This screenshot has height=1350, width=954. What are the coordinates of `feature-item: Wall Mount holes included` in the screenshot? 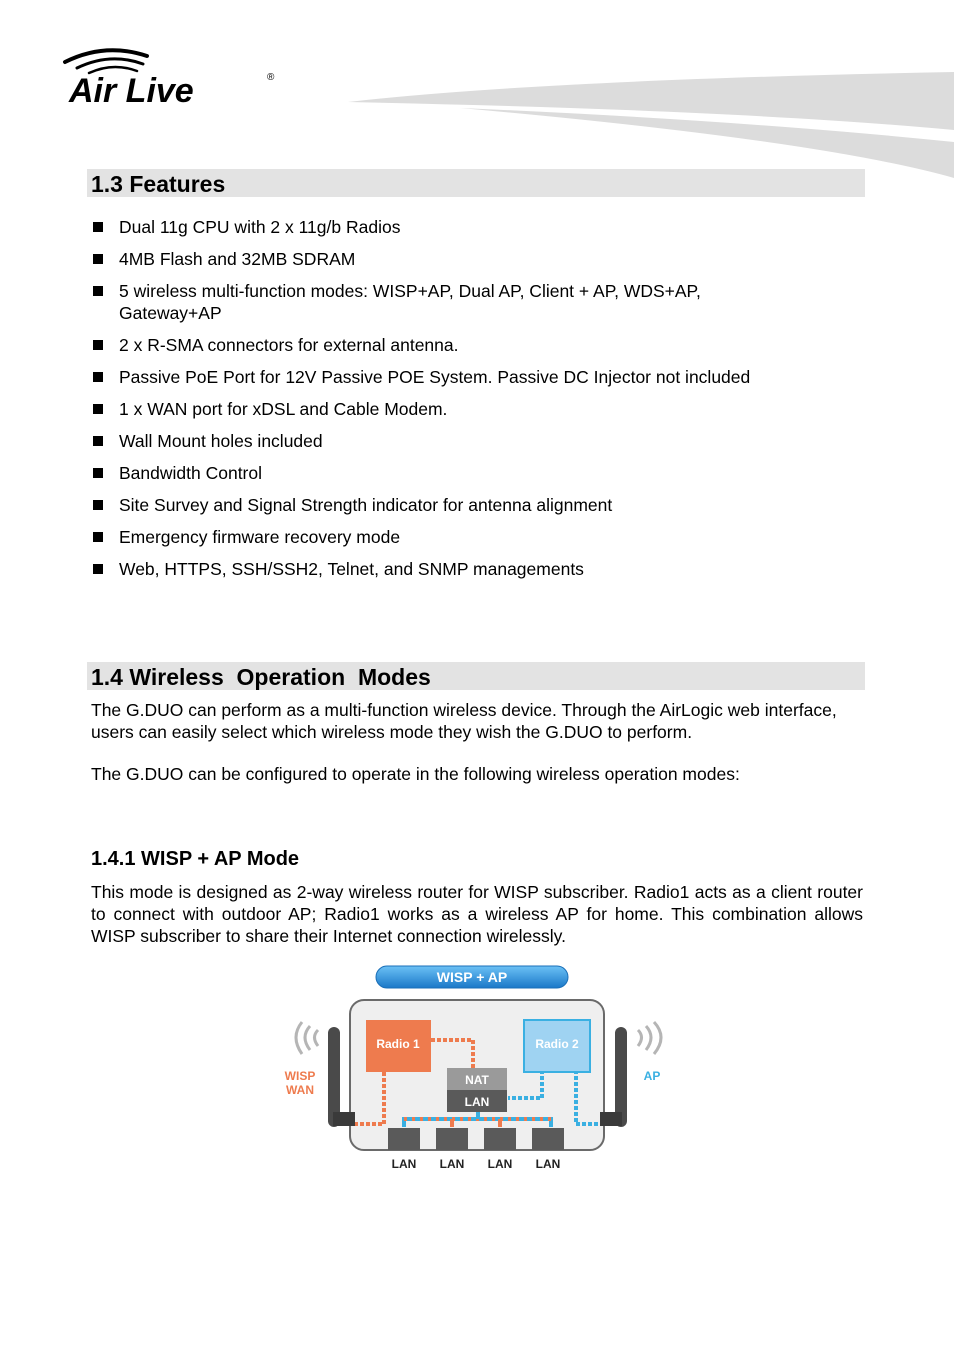 It's located at (471, 441).